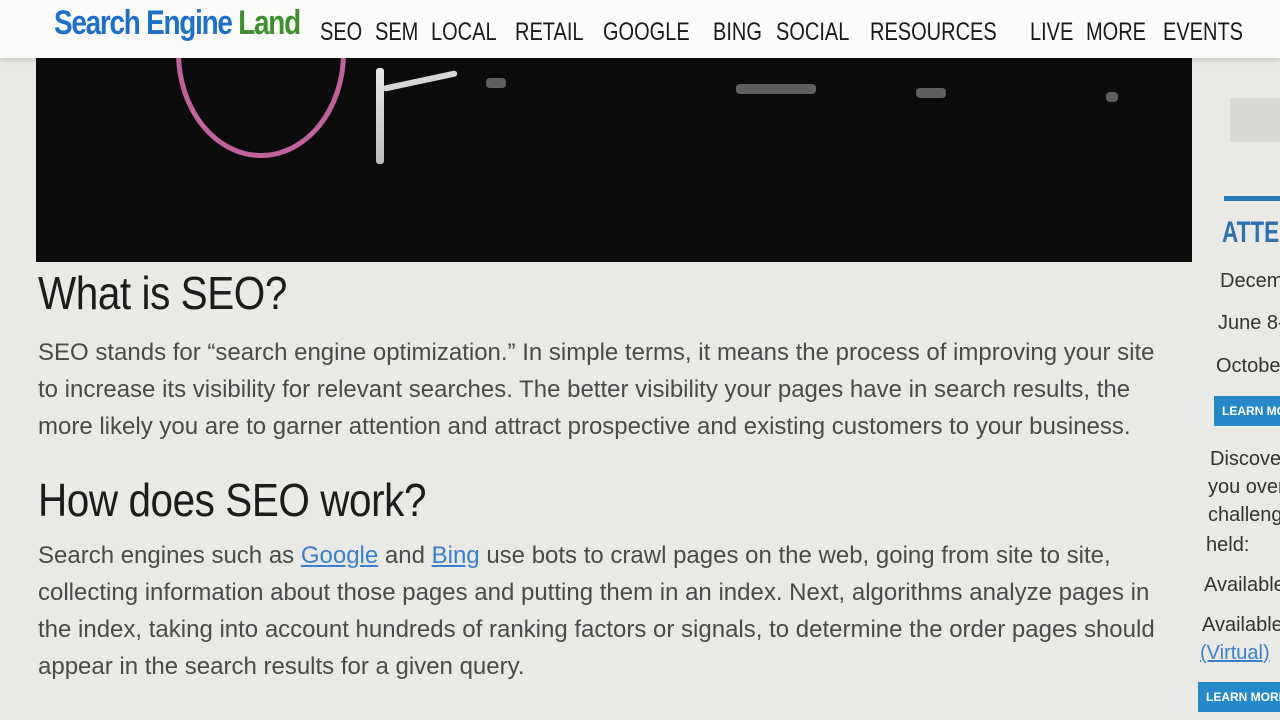 Image resolution: width=1280 pixels, height=720 pixels. I want to click on sidebar-description: Discove, so click(1245, 459).